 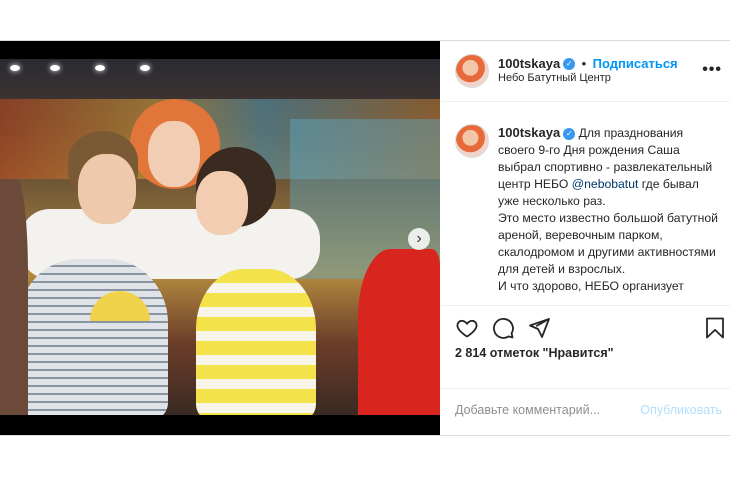 What do you see at coordinates (635, 63) in the screenshot?
I see `follow-button: Подписаться` at bounding box center [635, 63].